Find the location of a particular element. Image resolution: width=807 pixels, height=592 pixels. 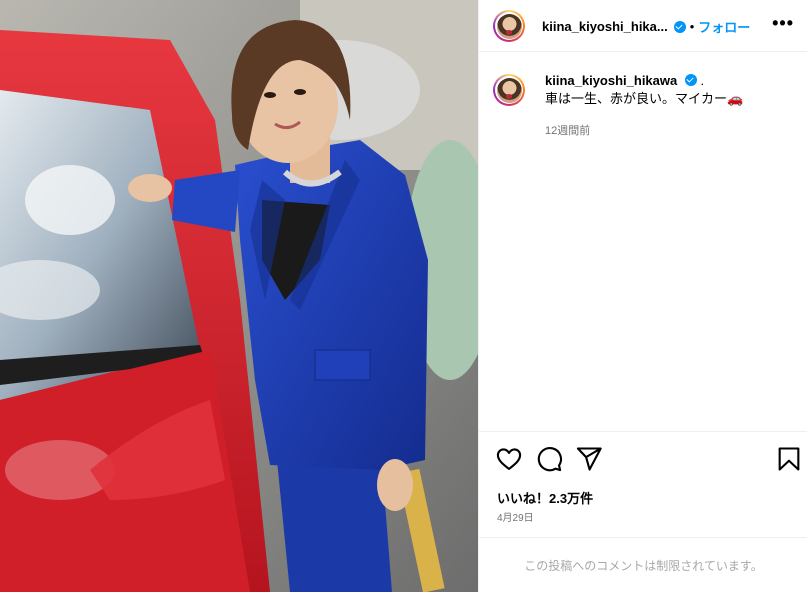

post-header: kiina_kiyoshi_hika... • フォロー ••• is located at coordinates (643, 26).